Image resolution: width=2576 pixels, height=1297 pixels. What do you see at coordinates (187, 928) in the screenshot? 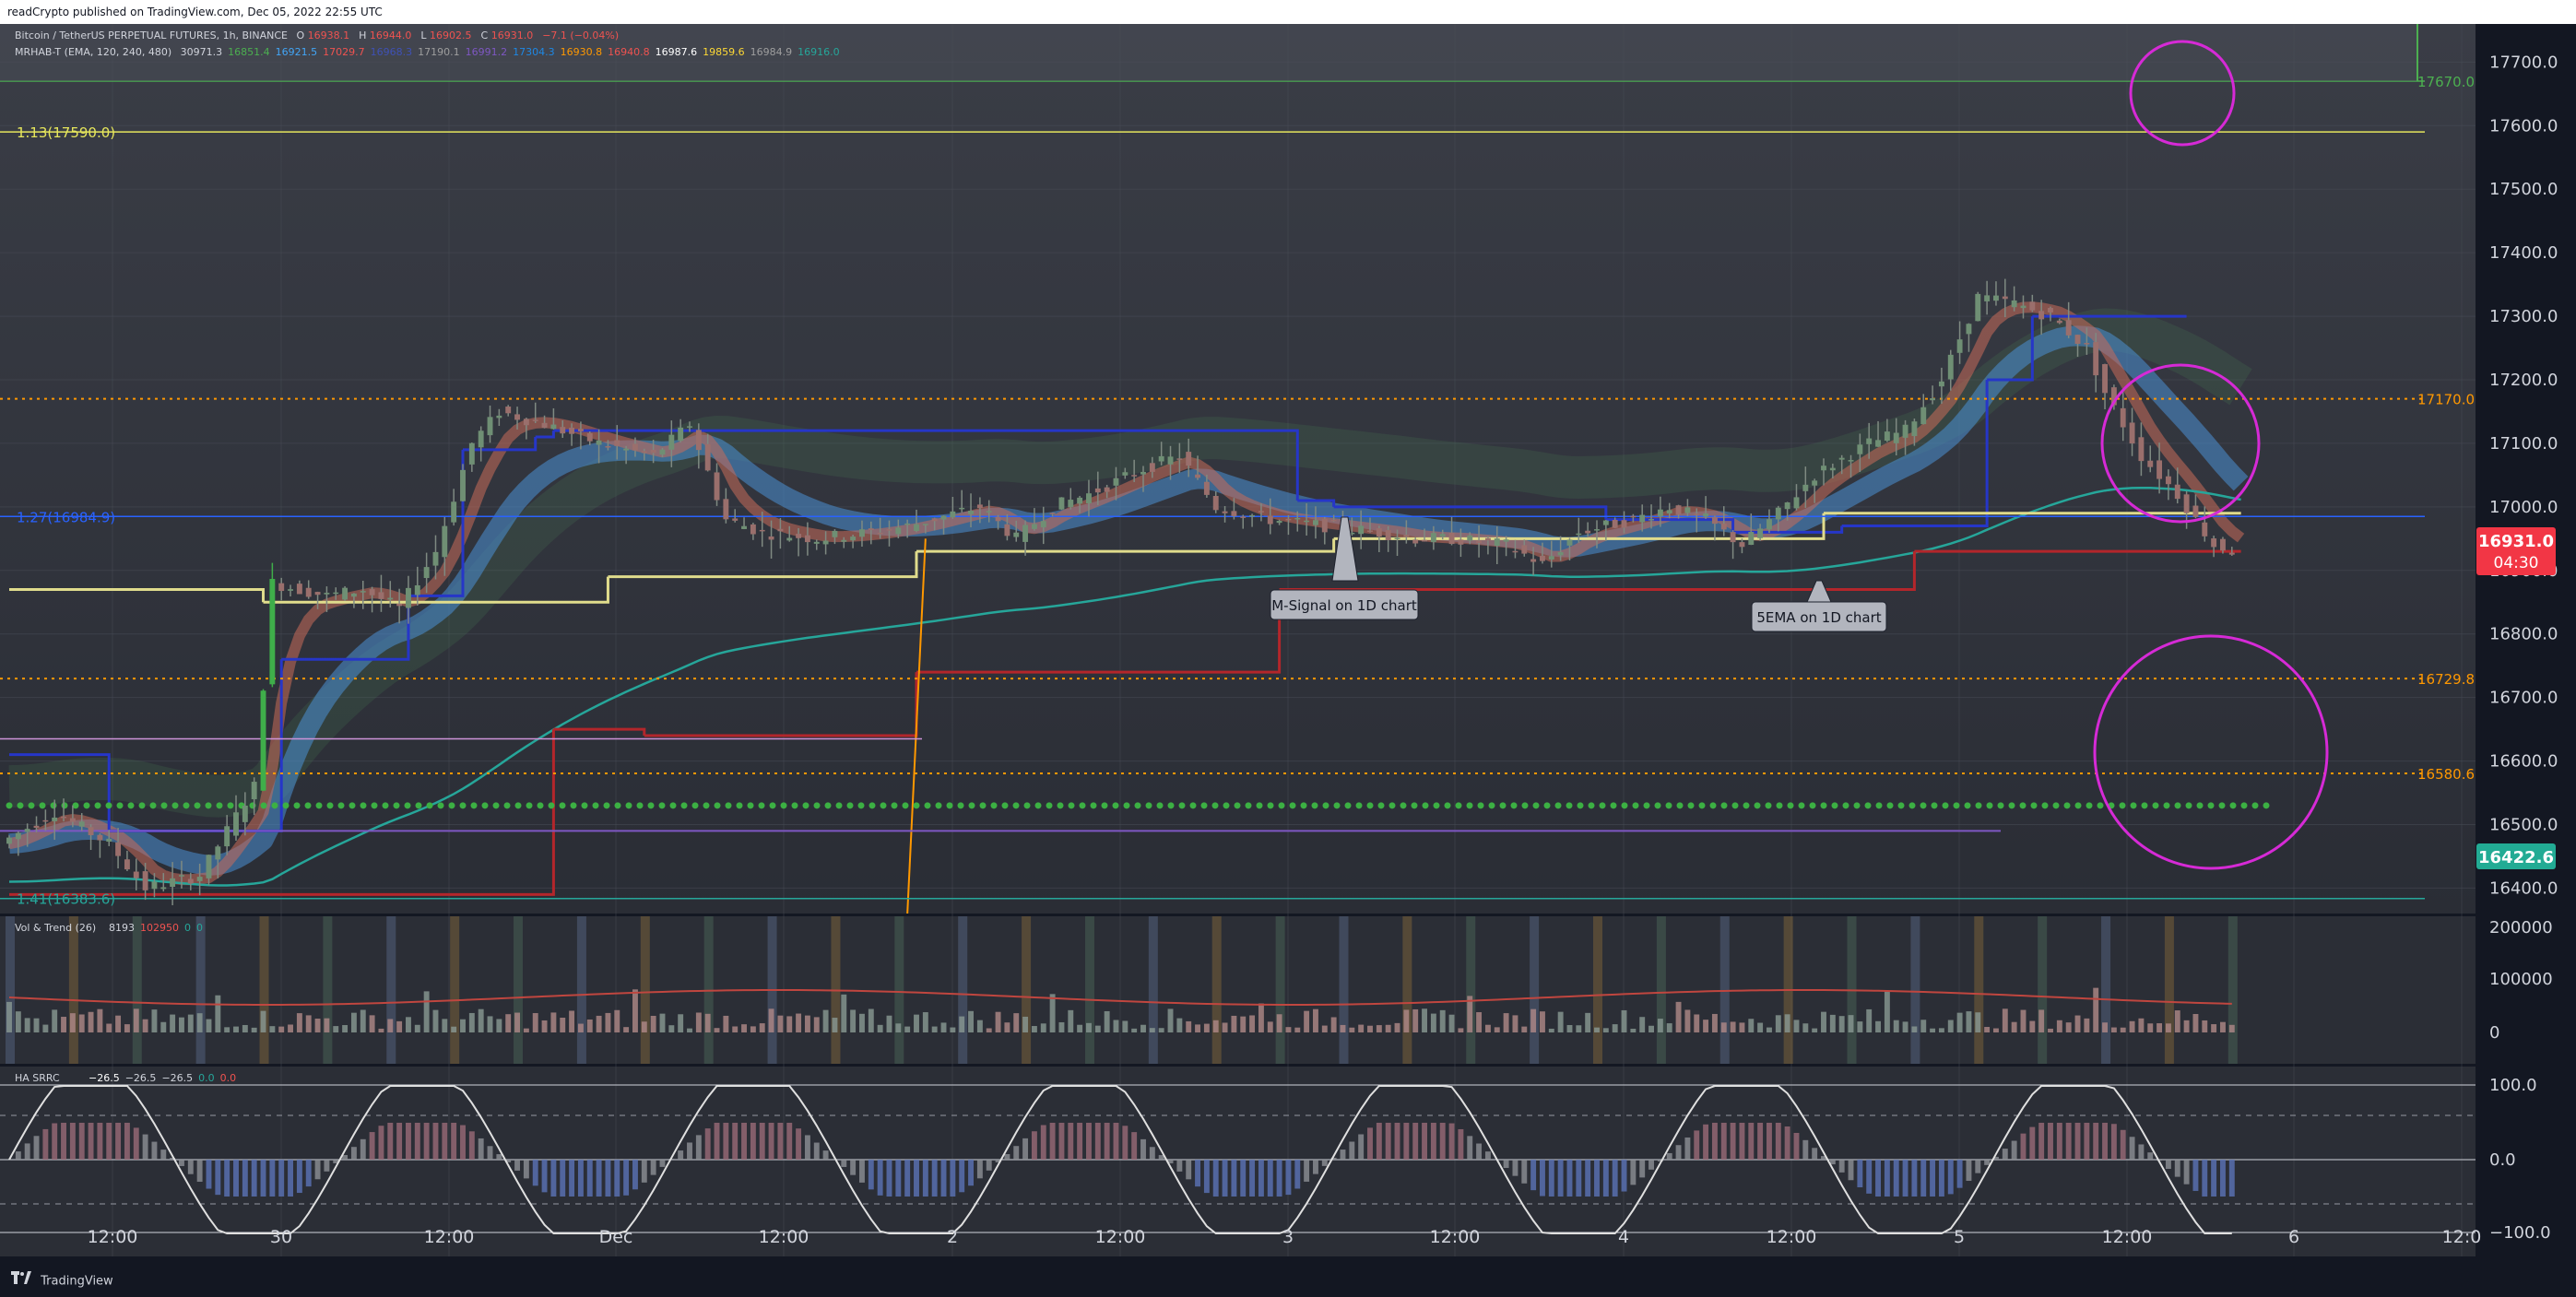
I see `pane-value: 0` at bounding box center [187, 928].